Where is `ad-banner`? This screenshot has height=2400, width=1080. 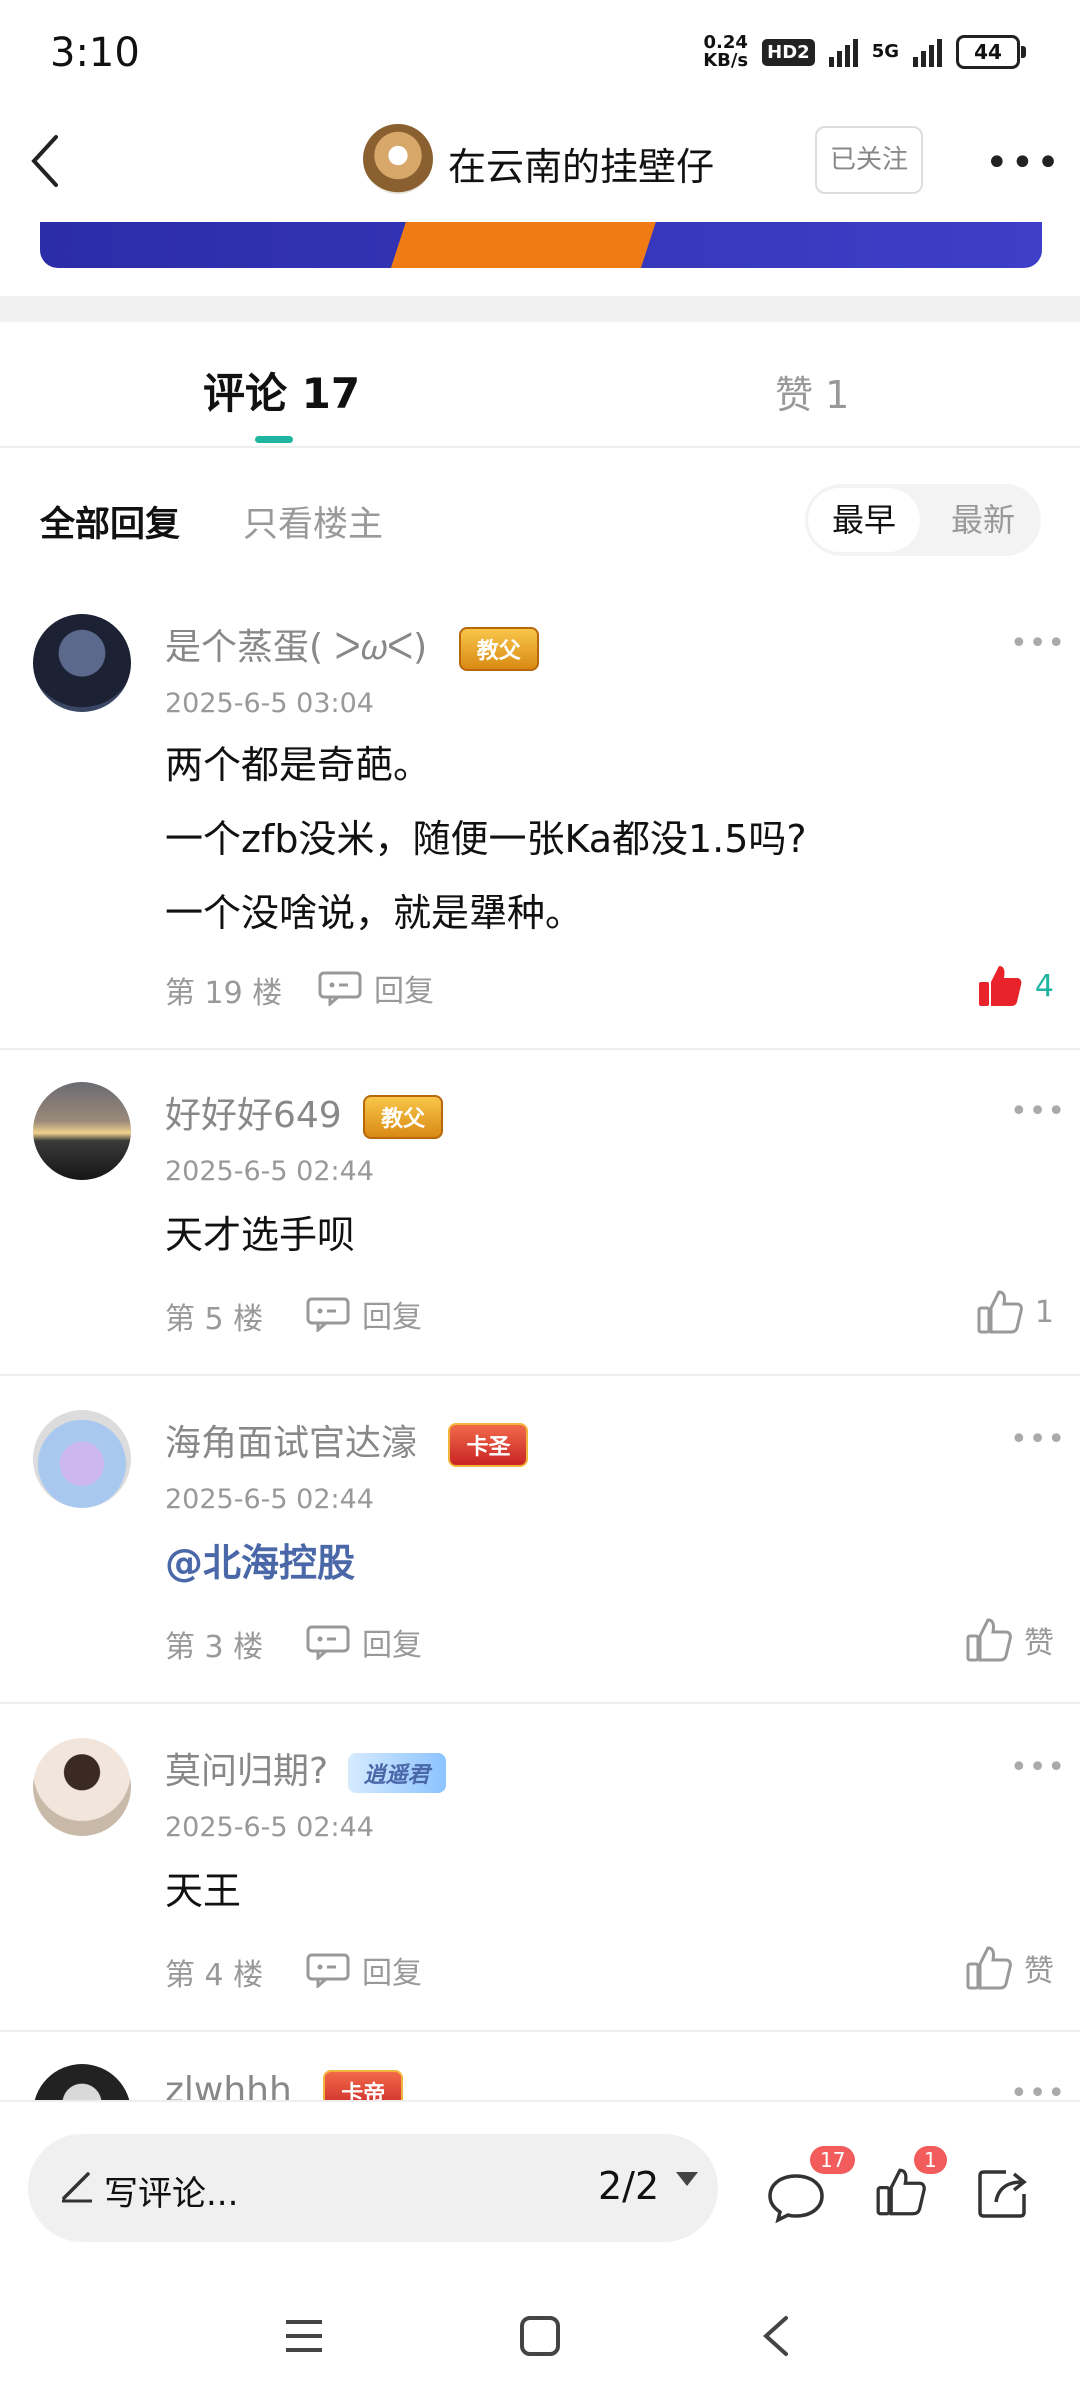
ad-banner is located at coordinates (541, 245).